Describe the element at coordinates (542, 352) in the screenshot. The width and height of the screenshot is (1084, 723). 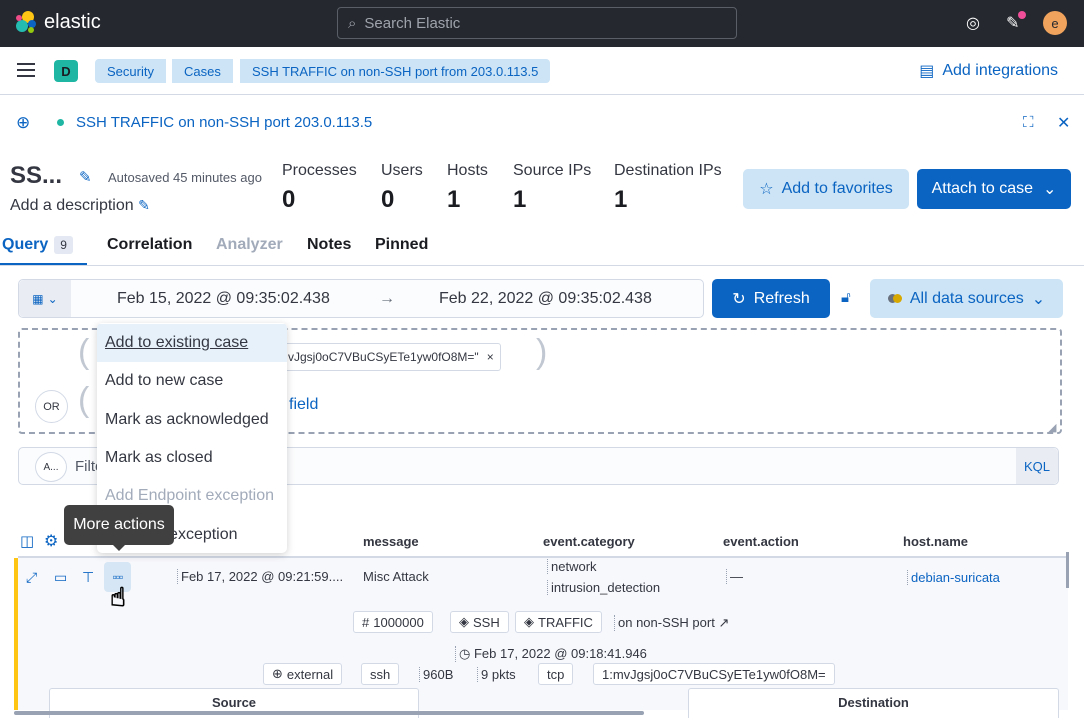
I see `close-paren: )` at that location.